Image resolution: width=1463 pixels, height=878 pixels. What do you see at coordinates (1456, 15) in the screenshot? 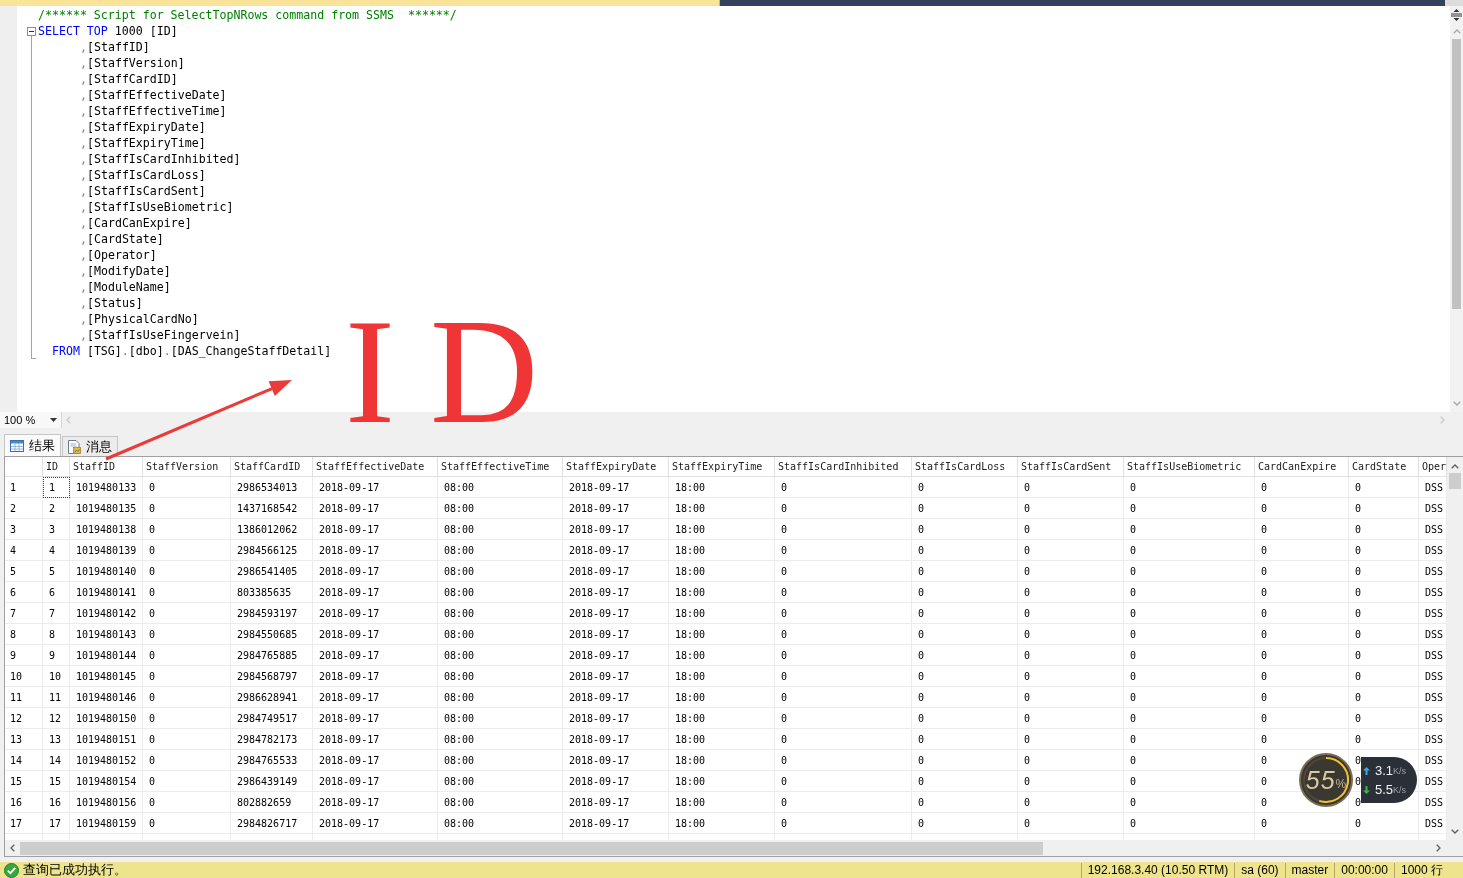
I see `split-icon` at bounding box center [1456, 15].